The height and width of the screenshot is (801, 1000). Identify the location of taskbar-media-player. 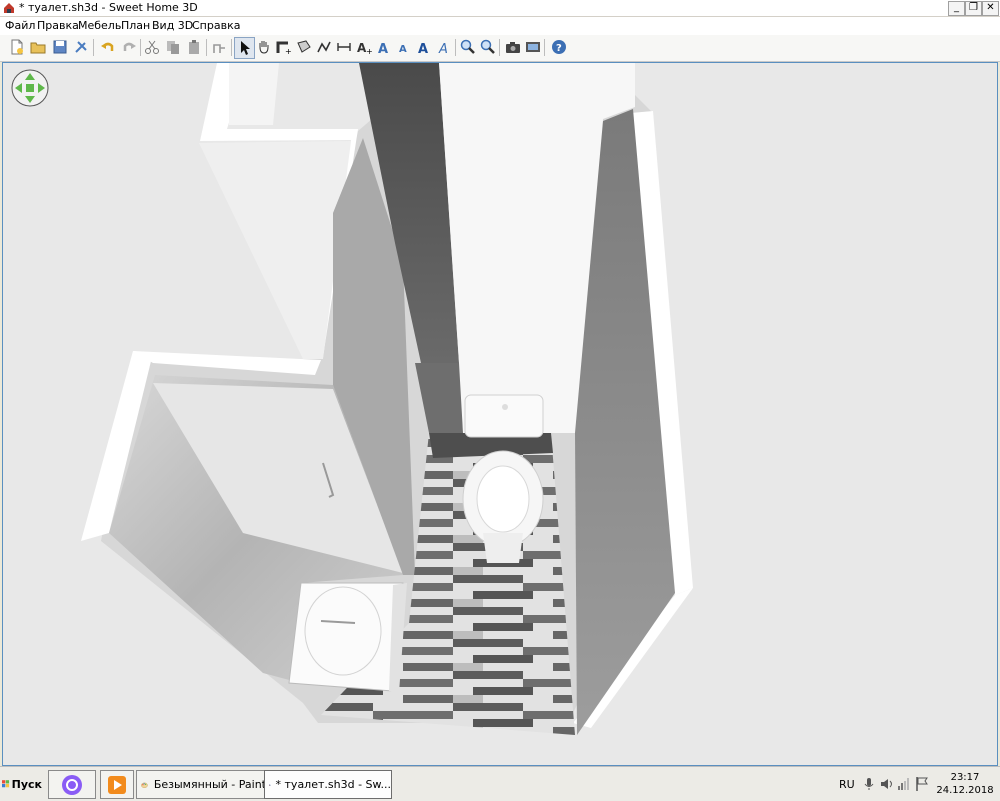
(117, 784).